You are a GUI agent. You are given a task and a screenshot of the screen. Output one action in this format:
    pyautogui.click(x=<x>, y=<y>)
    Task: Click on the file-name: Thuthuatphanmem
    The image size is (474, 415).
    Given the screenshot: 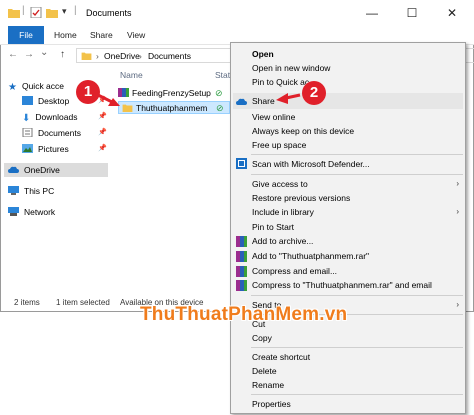 What is the action you would take?
    pyautogui.click(x=172, y=108)
    